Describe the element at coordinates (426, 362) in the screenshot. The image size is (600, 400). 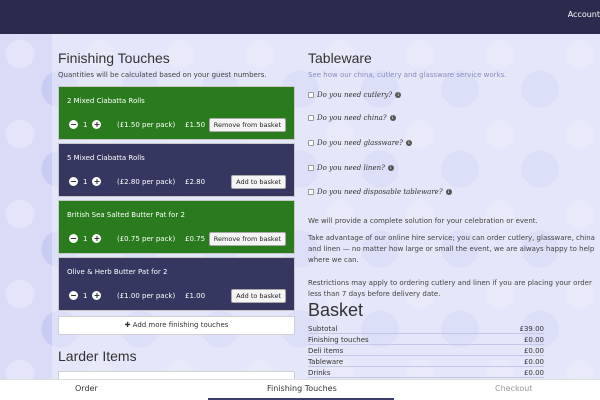
I see `basket-row: Tableware £0.00` at that location.